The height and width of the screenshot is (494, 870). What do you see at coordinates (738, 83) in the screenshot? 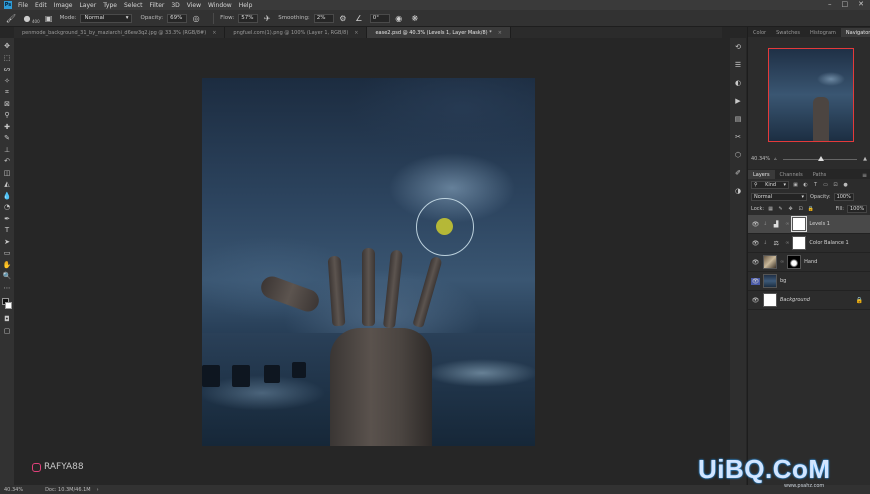
I see `adjustments-icon: ◐` at bounding box center [738, 83].